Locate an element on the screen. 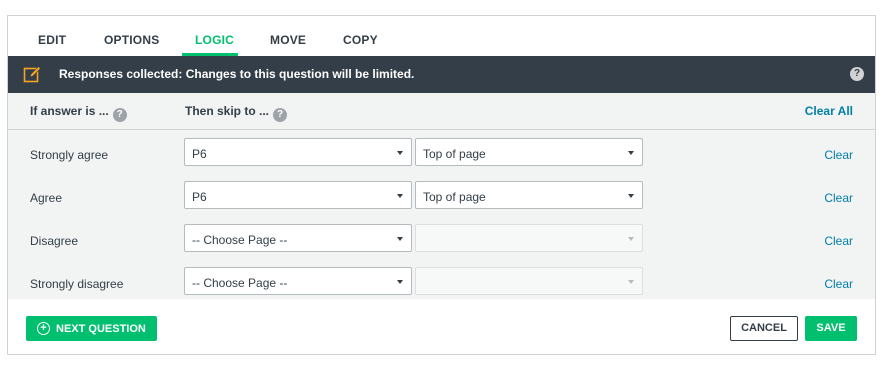 Image resolution: width=883 pixels, height=365 pixels. next-question-label: NEXT QUESTION is located at coordinates (101, 329).